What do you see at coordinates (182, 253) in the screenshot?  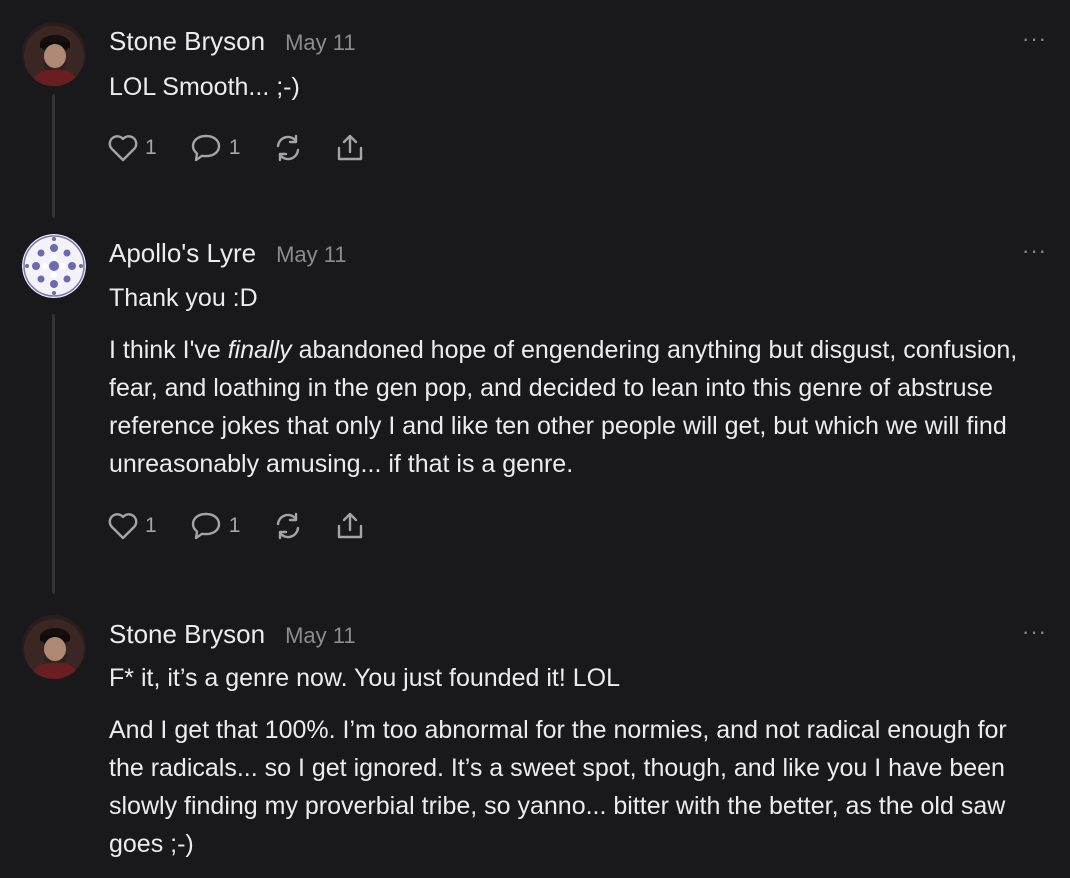 I see `author-name: Apollo's Lyre` at bounding box center [182, 253].